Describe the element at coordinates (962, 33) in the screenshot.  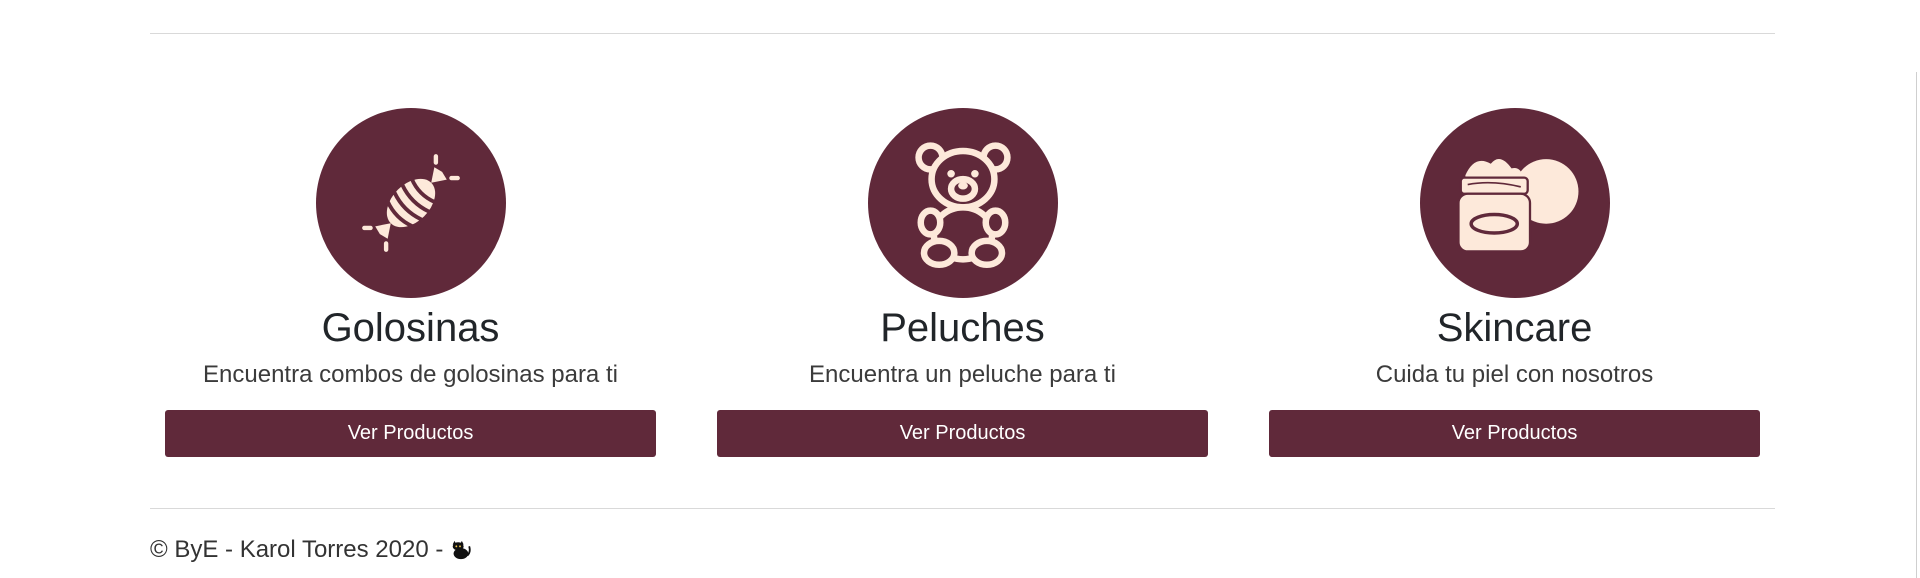
I see `top-divider` at that location.